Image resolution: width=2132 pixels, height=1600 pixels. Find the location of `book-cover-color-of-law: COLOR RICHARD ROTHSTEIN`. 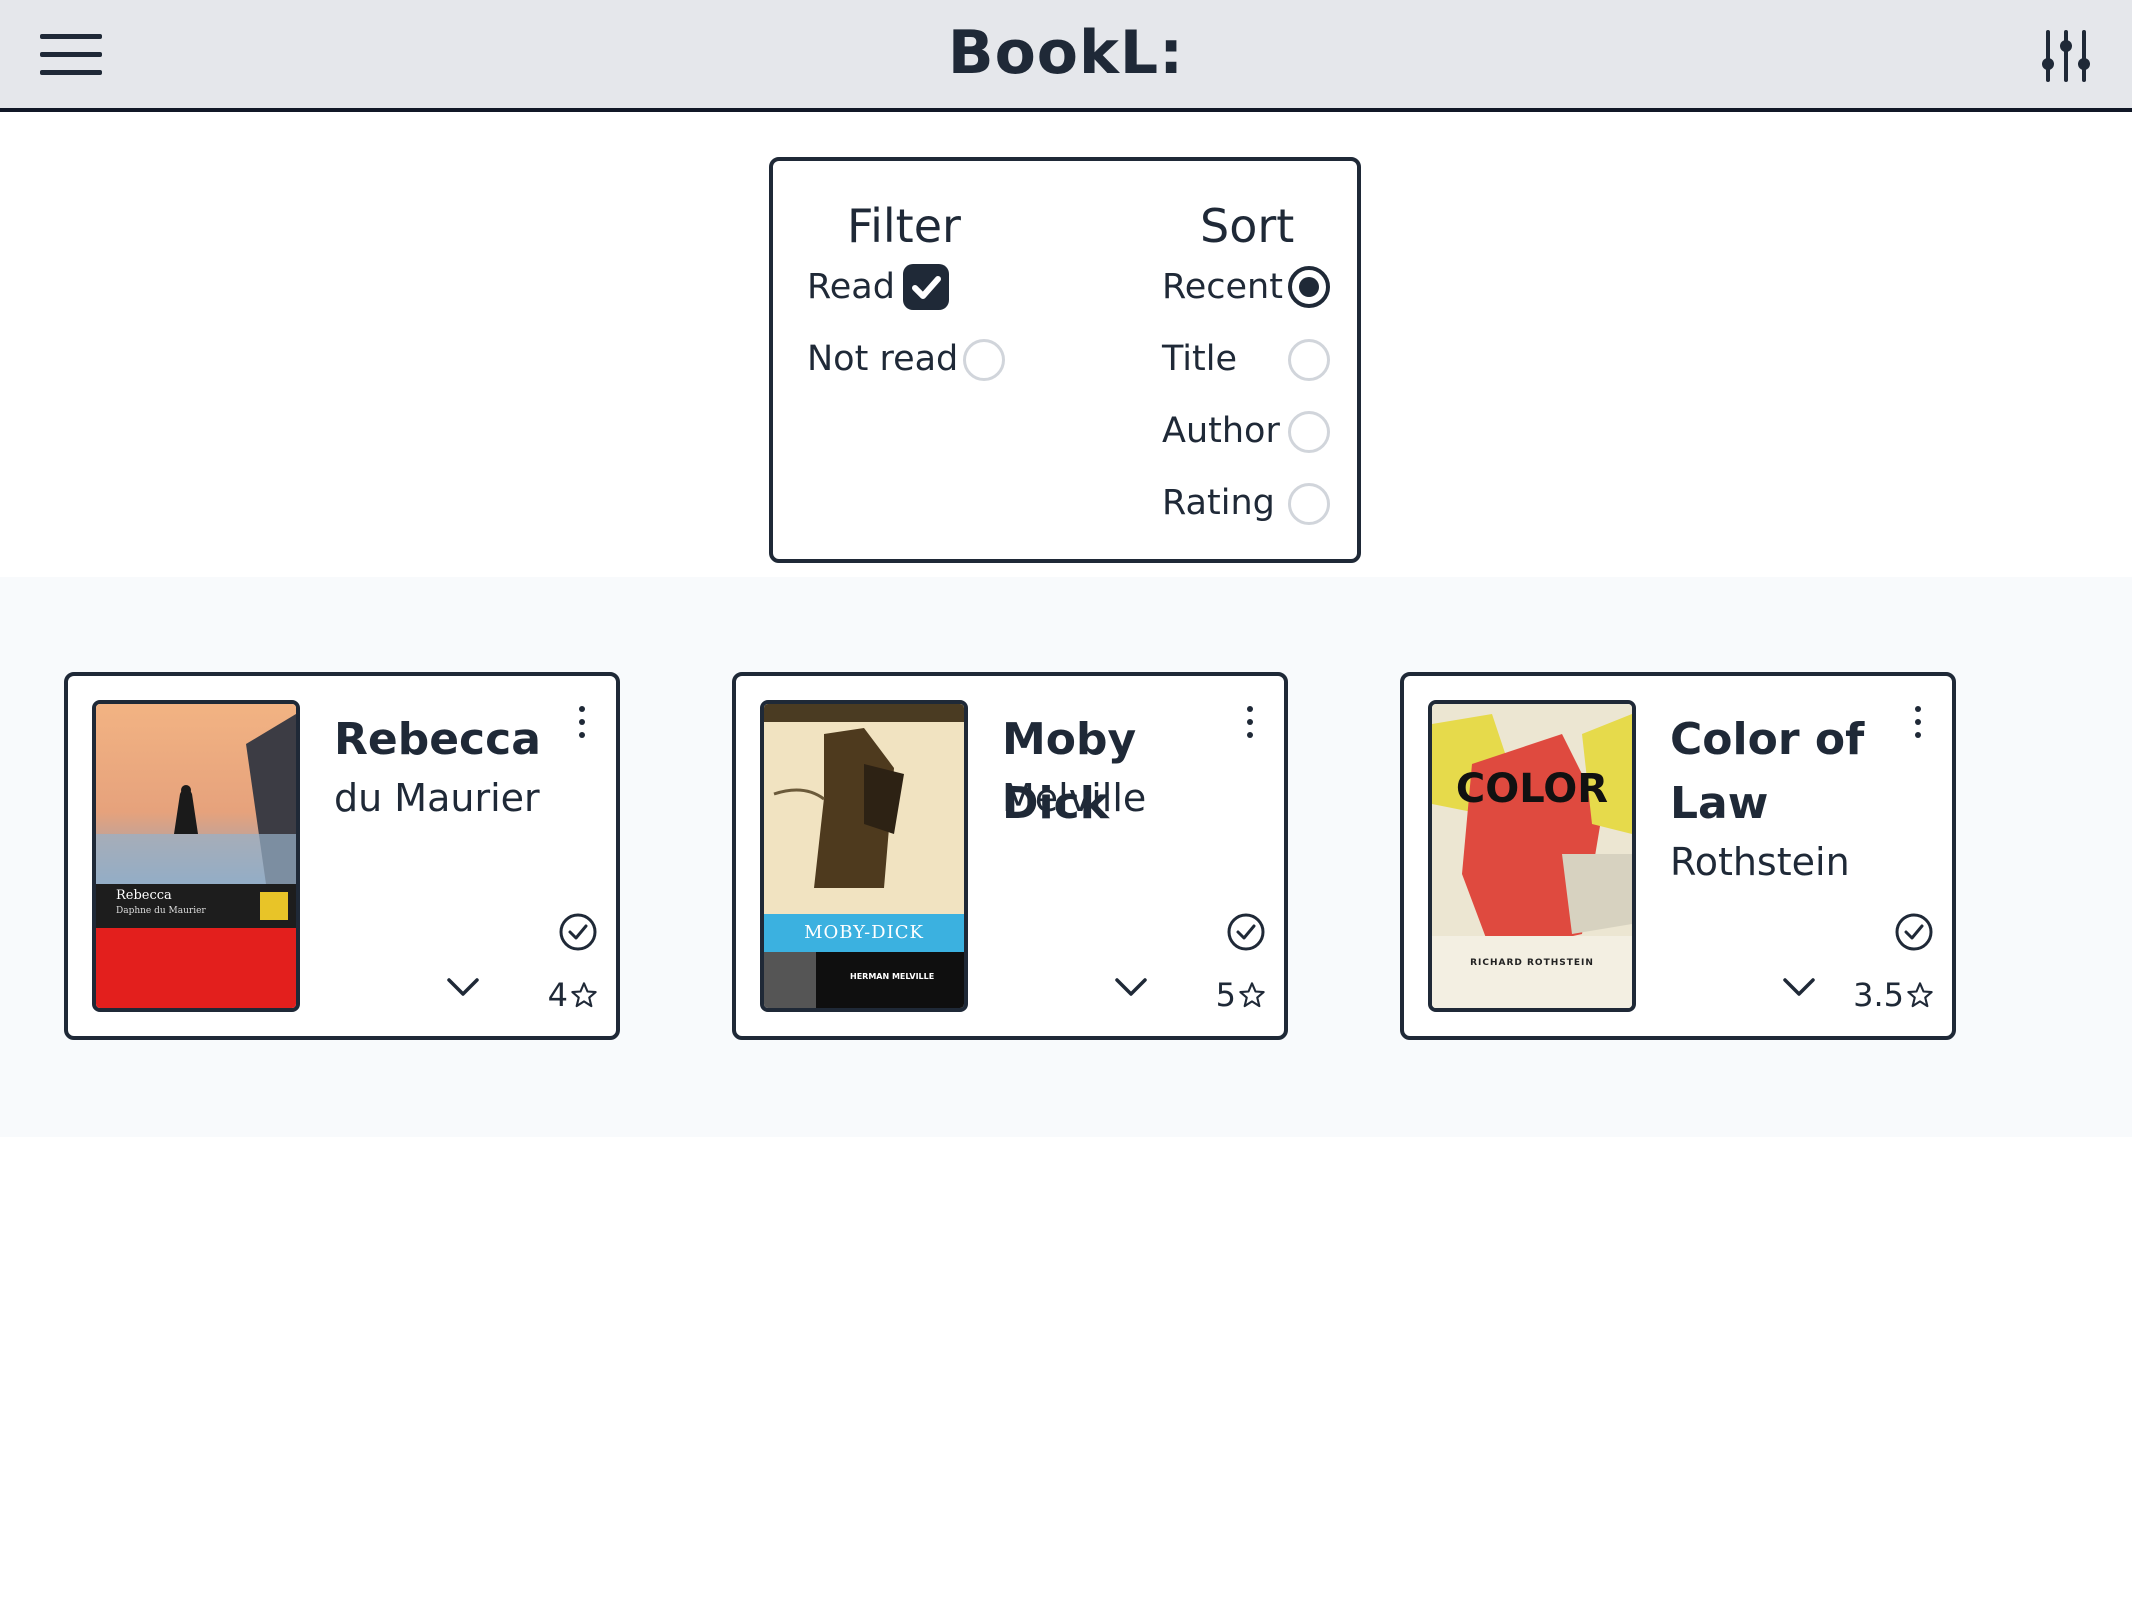

book-cover-color-of-law: COLOR RICHARD ROTHSTEIN is located at coordinates (1532, 856).